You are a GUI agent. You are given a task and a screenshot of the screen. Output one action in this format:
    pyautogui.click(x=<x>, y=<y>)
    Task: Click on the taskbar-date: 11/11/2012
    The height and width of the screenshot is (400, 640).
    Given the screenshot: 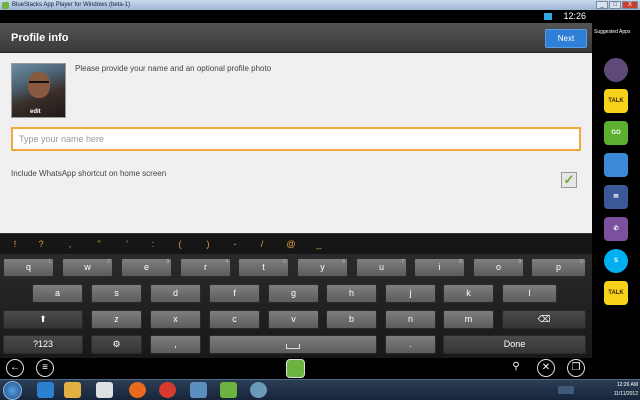 What is the action you would take?
    pyautogui.click(x=625, y=394)
    